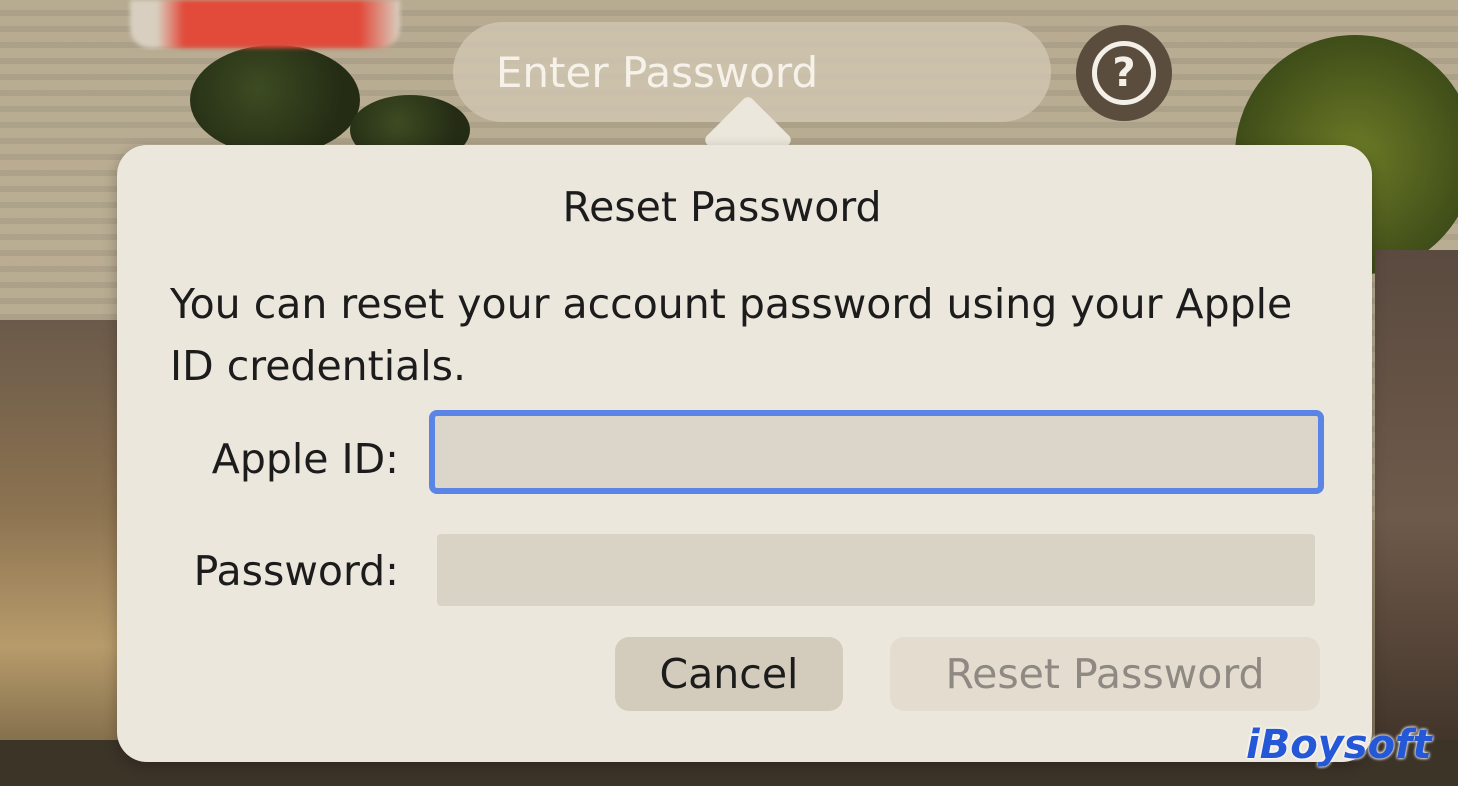 The height and width of the screenshot is (786, 1458). What do you see at coordinates (1339, 745) in the screenshot?
I see `iboysoft-watermark: iBoysoft` at bounding box center [1339, 745].